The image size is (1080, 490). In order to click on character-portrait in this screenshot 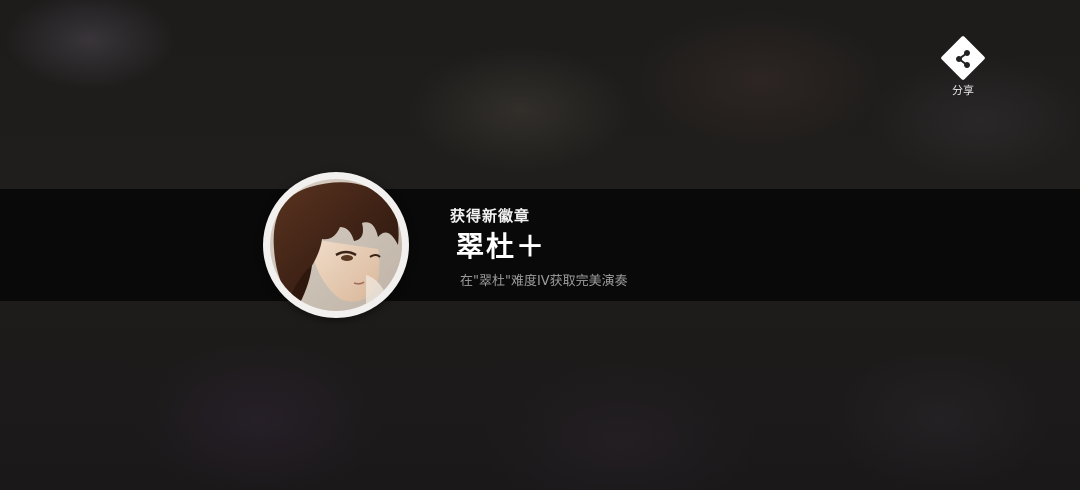, I will do `click(336, 245)`.